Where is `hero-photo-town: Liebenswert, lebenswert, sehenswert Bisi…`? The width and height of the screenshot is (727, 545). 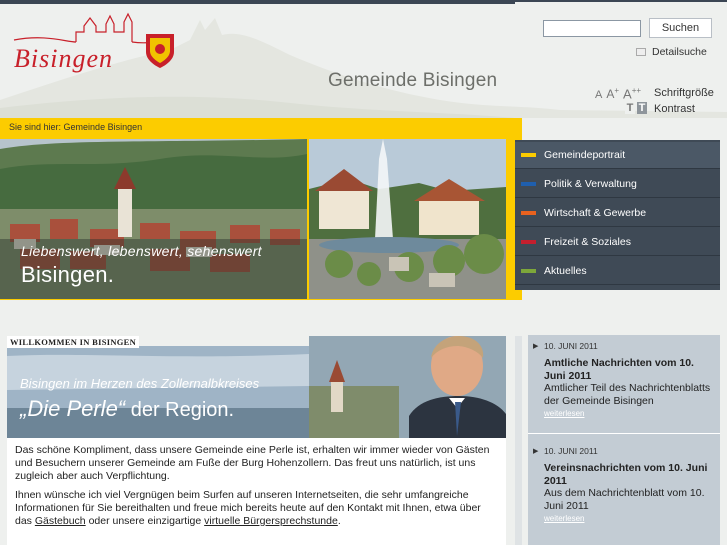
hero-photo-town: Liebenswert, lebenswert, sehenswert Bisi… is located at coordinates (153, 219).